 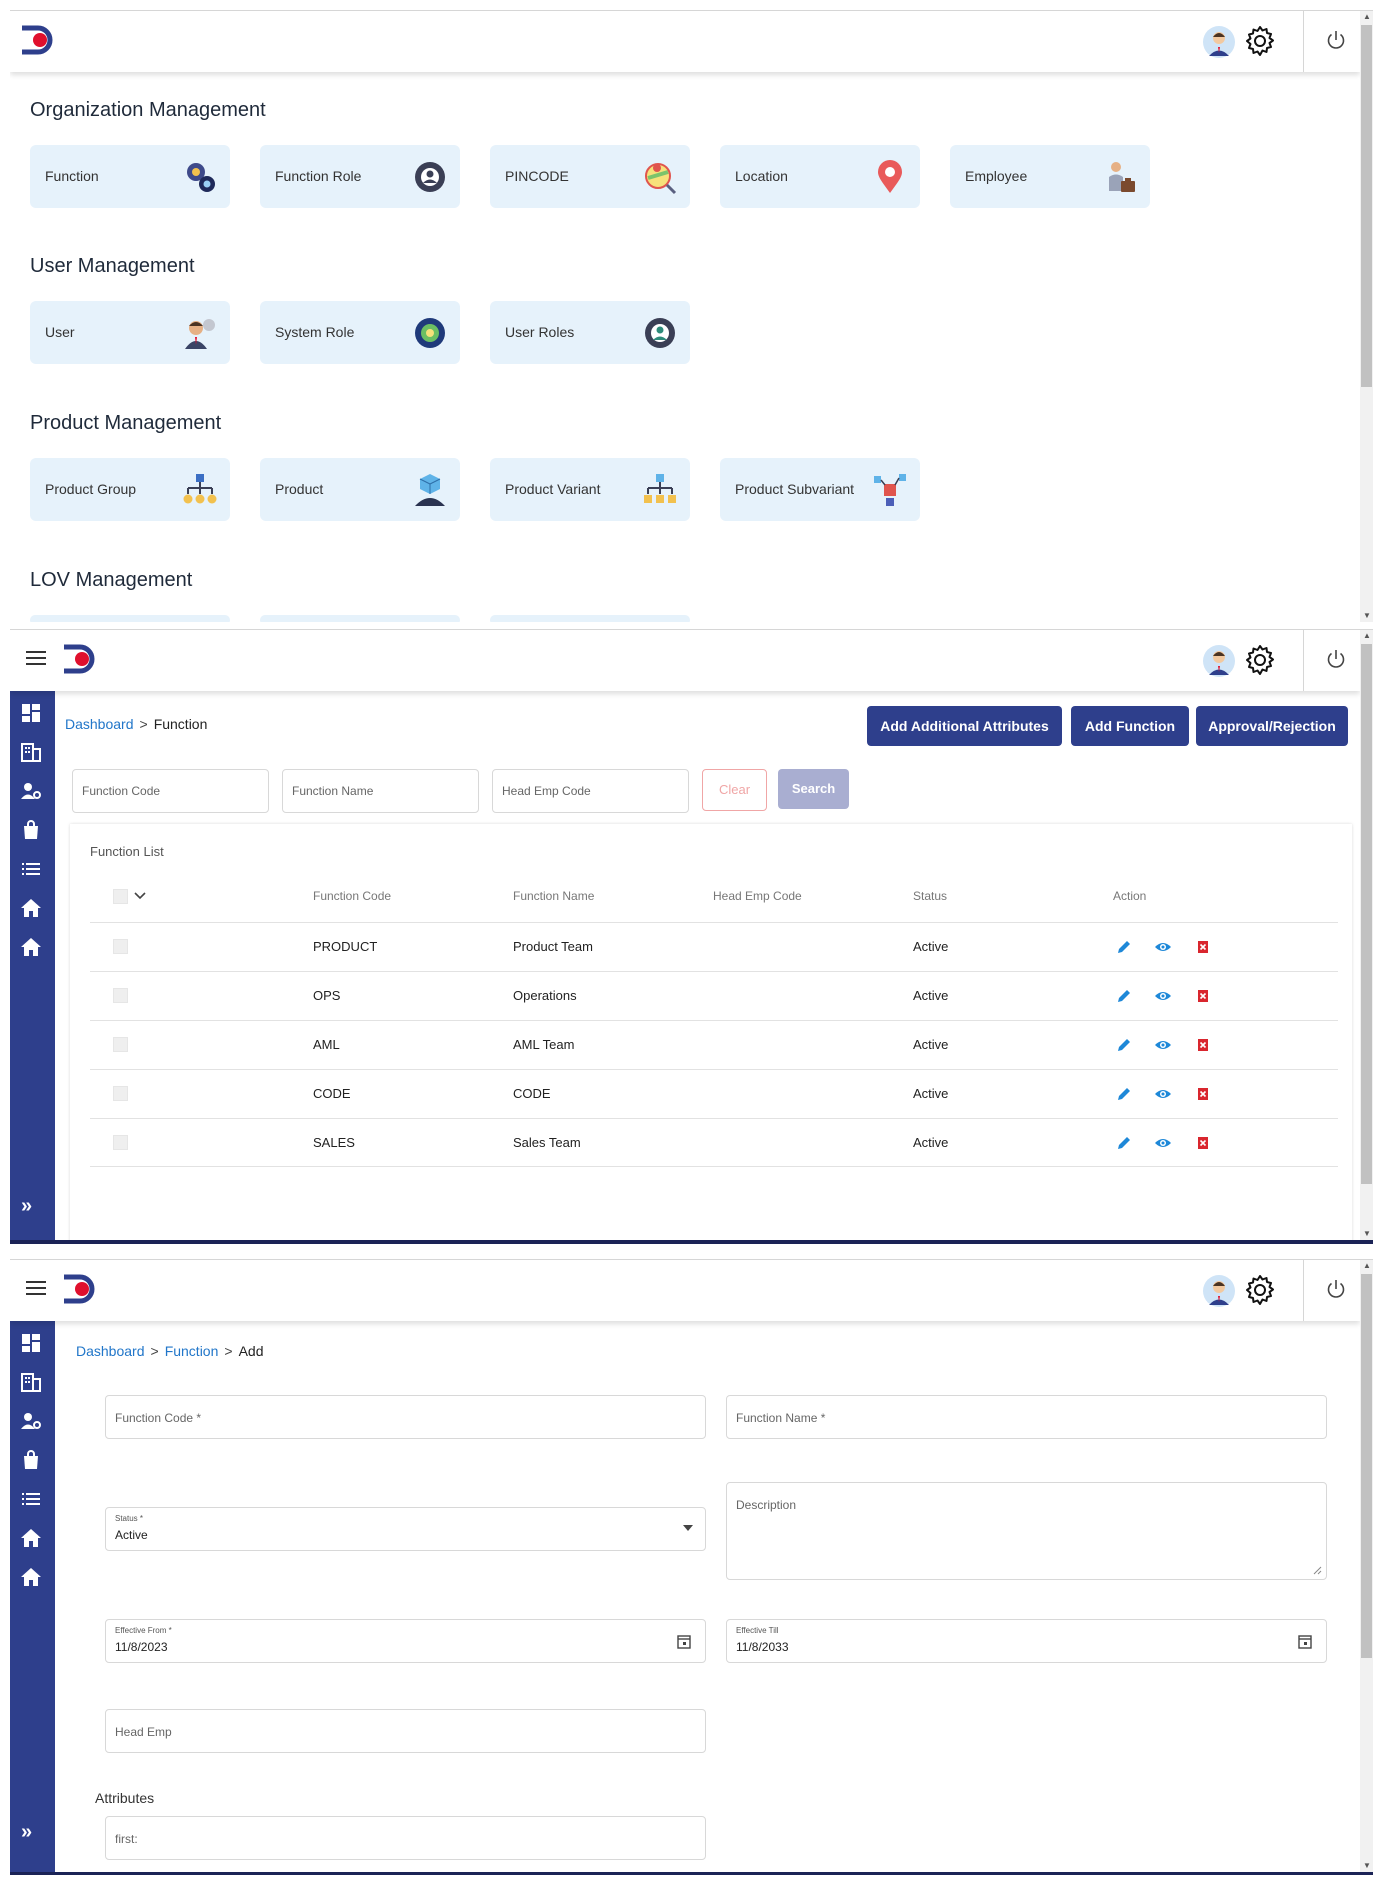 I want to click on description-textarea: Description, so click(x=1026, y=1531).